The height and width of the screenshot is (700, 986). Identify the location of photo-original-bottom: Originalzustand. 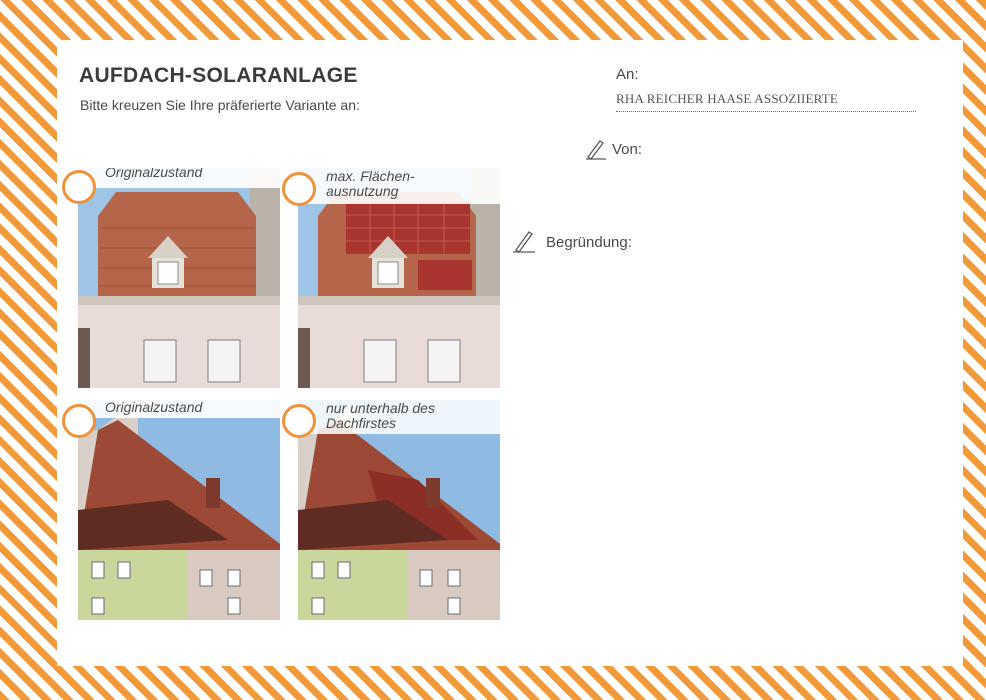
(179, 510).